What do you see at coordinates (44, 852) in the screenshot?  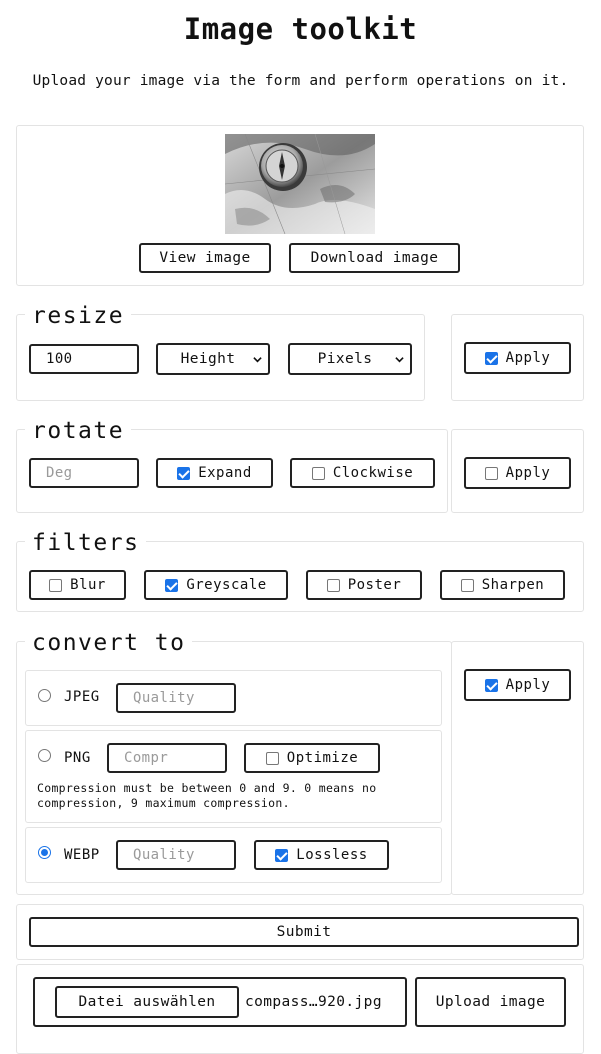 I see `webp-radio` at bounding box center [44, 852].